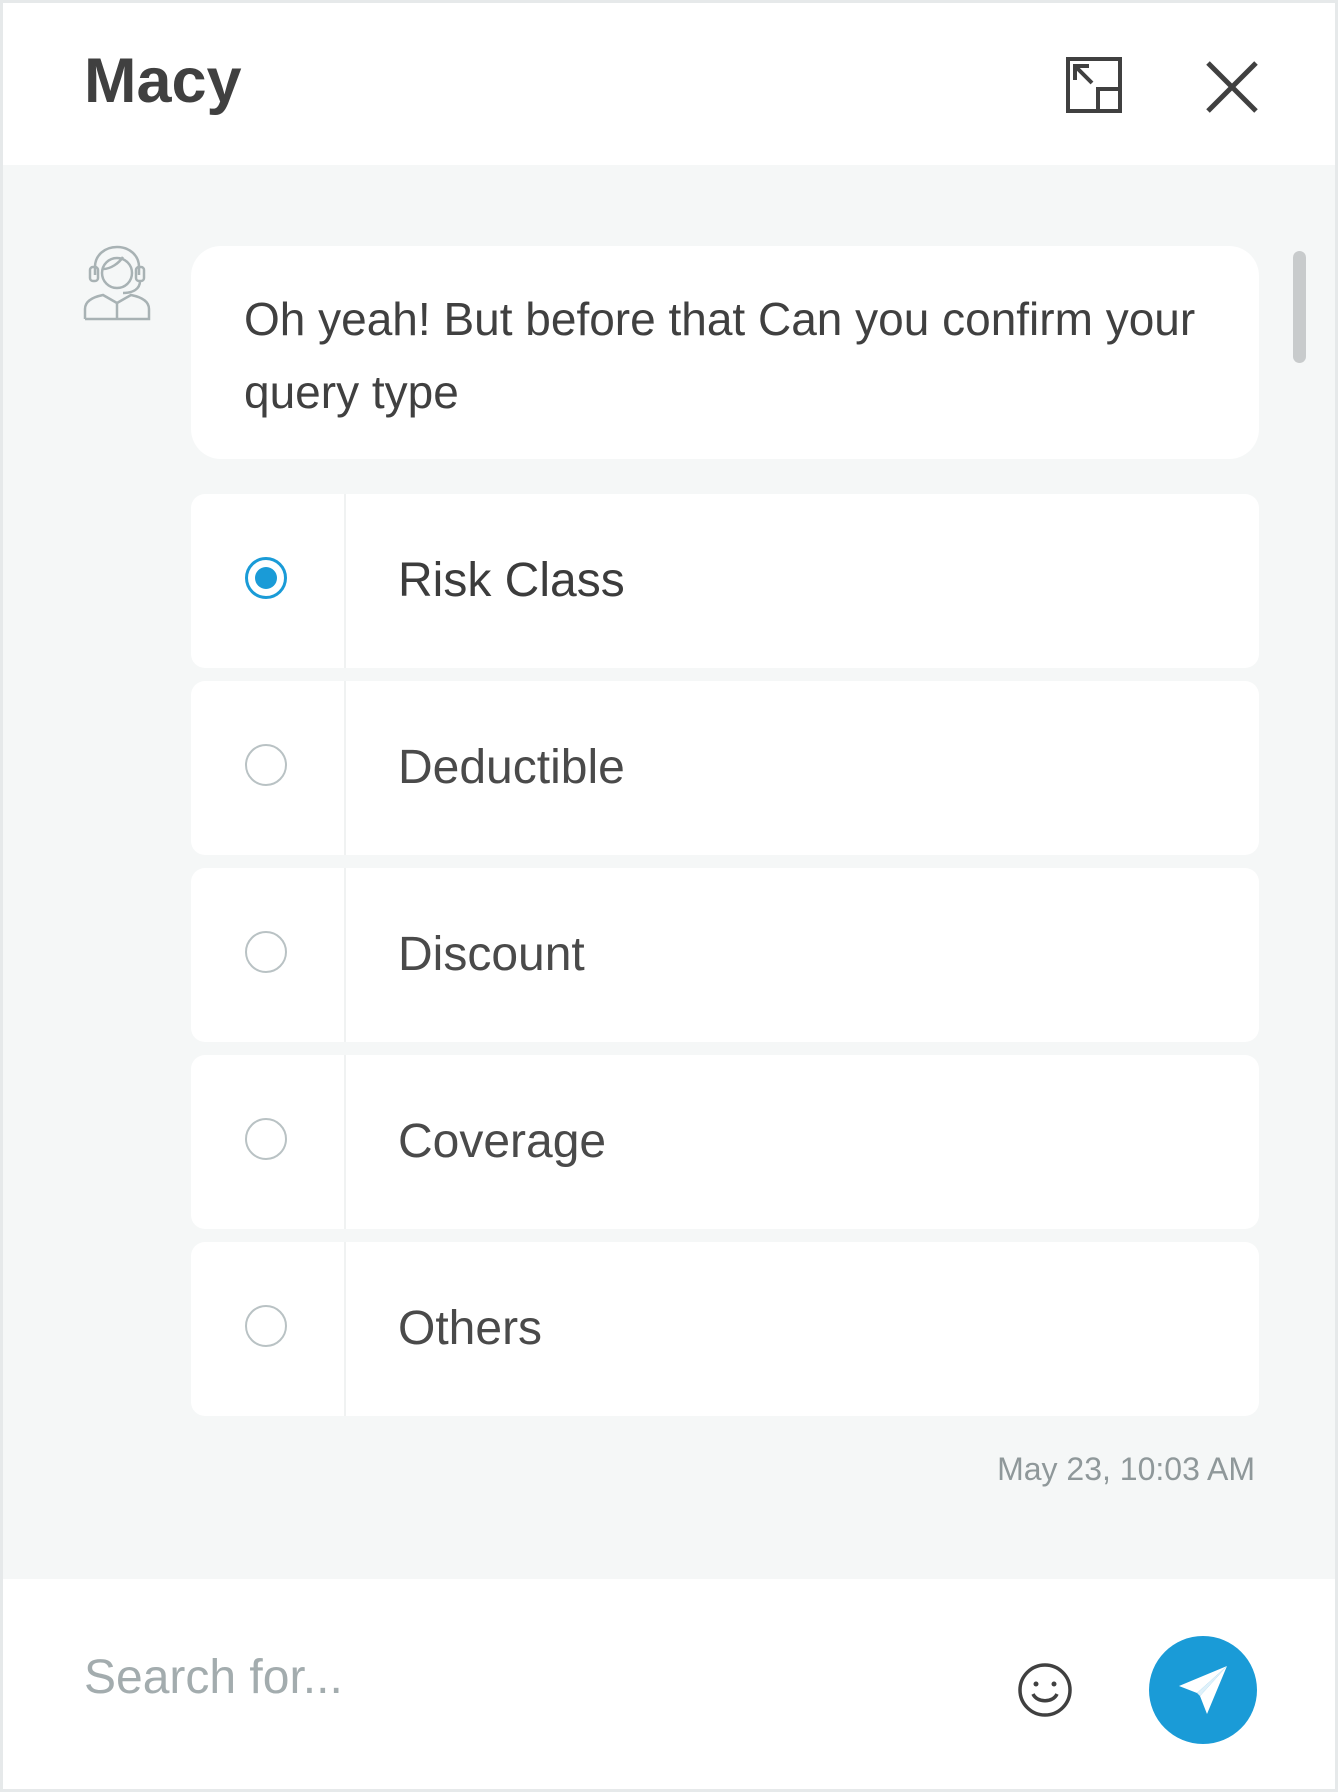  What do you see at coordinates (669, 84) in the screenshot?
I see `chat-header: Macy` at bounding box center [669, 84].